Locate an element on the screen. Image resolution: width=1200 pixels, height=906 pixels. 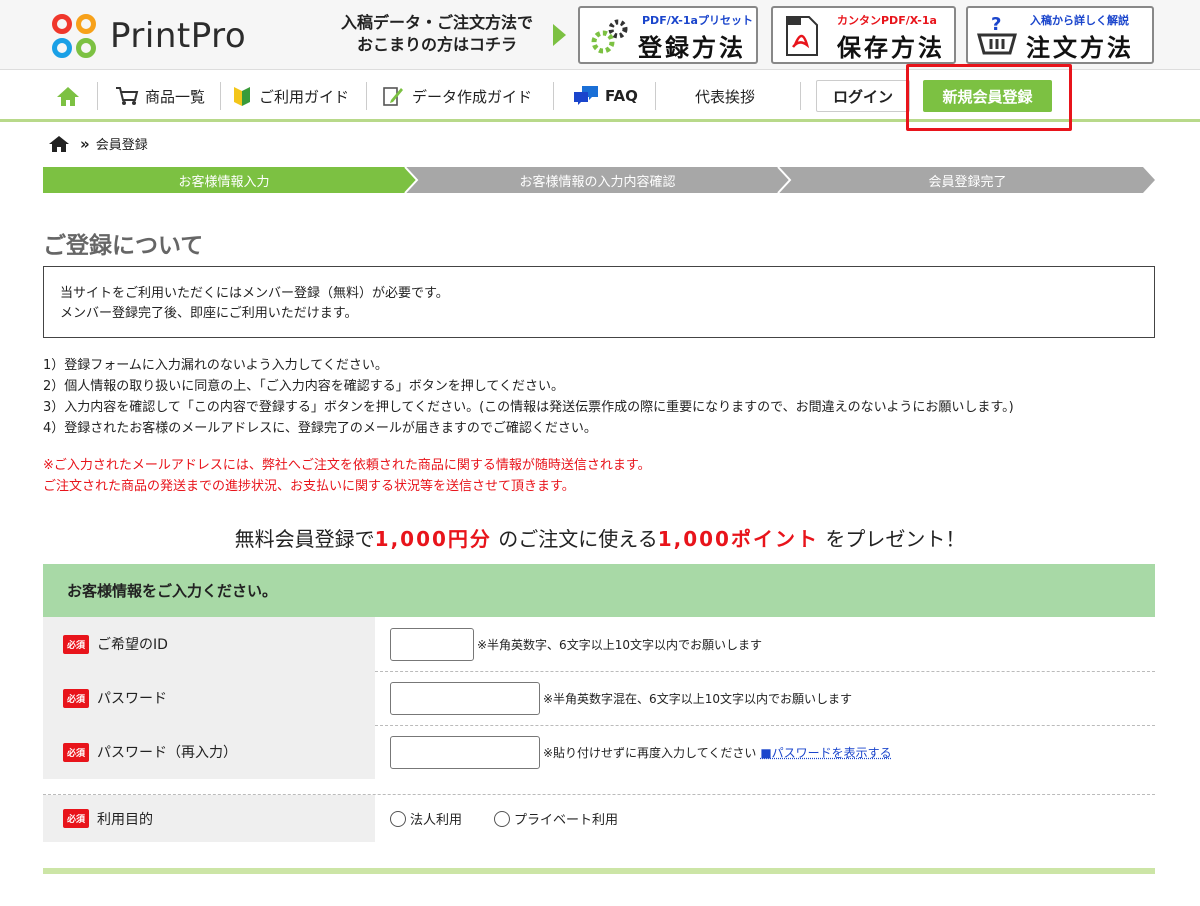
field-label: ご希望のID is located at coordinates (132, 645).